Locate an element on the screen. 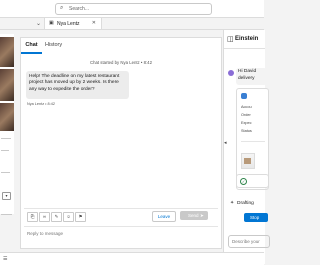 The height and width of the screenshot is (265, 320). drafting-status: ✦ Drafting is located at coordinates (242, 203).